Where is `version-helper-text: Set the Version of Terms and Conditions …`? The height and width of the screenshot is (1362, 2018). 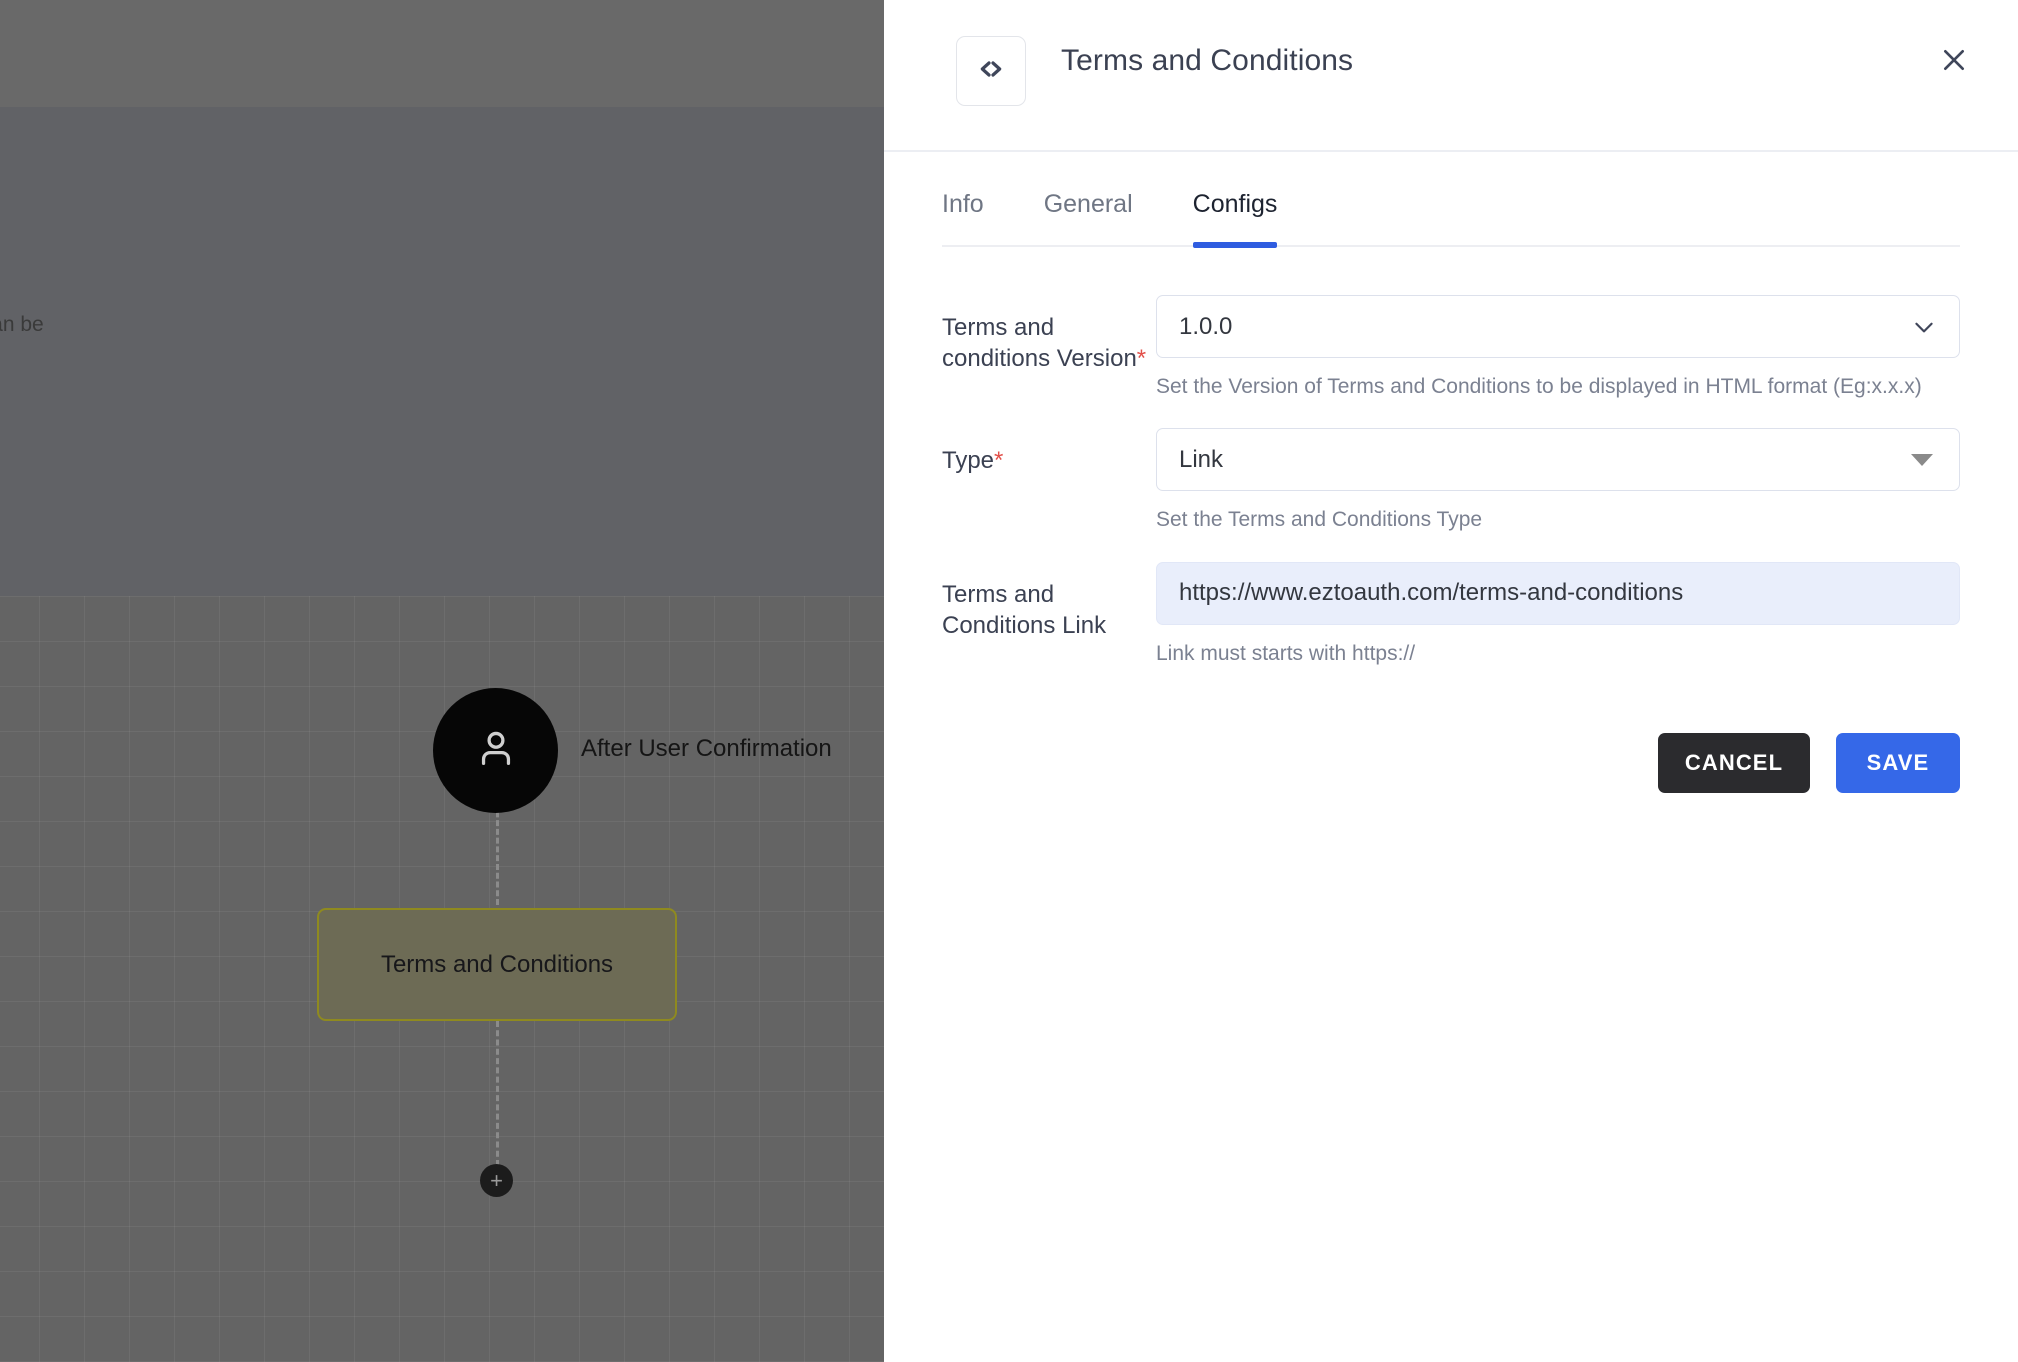 version-helper-text: Set the Version of Terms and Conditions … is located at coordinates (1539, 386).